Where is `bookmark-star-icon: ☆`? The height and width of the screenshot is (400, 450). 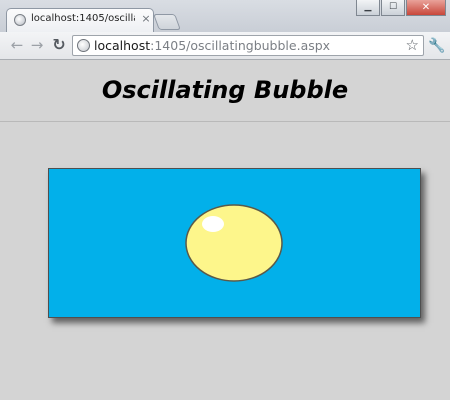 bookmark-star-icon: ☆ is located at coordinates (412, 45).